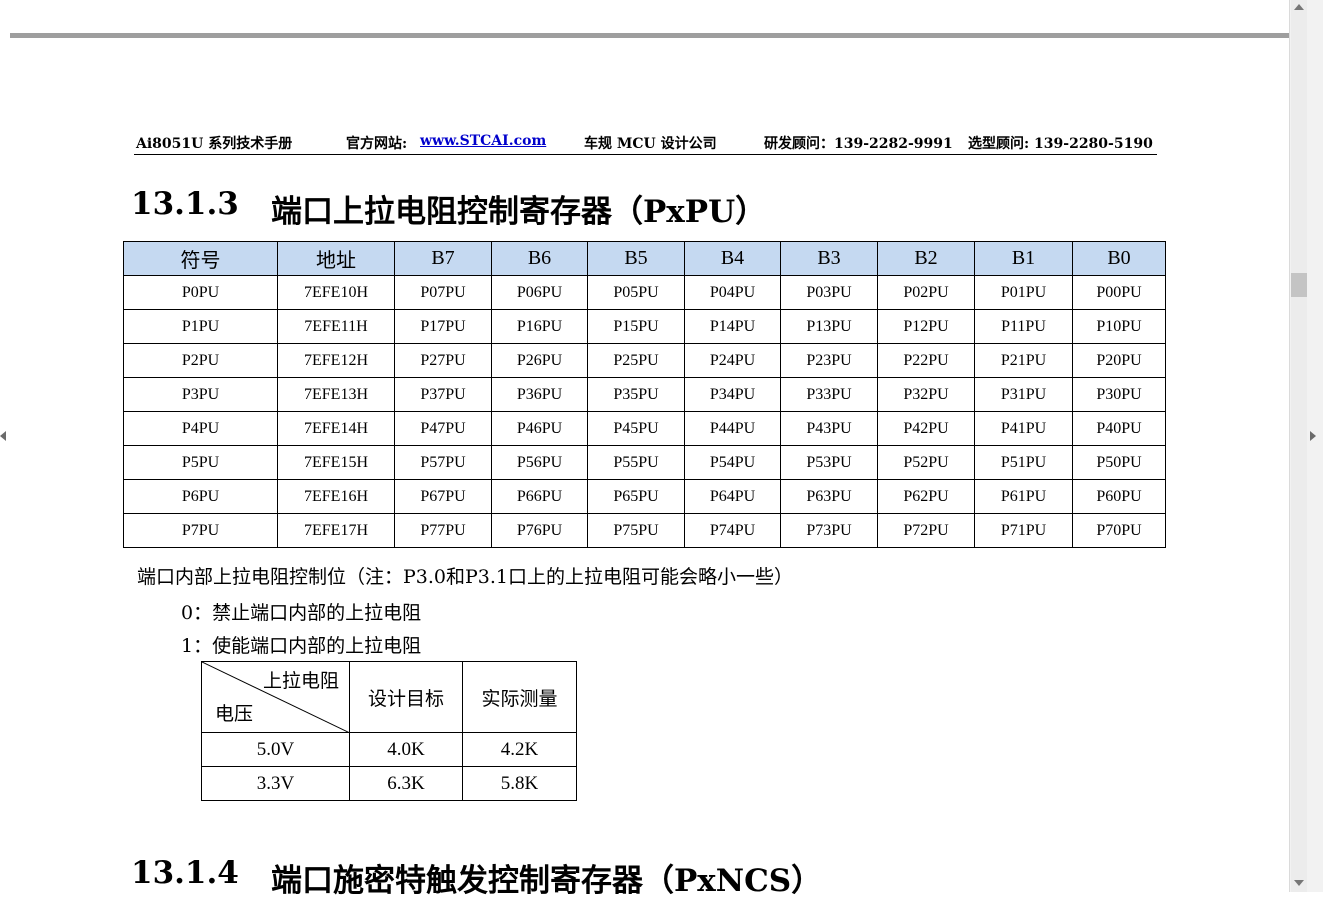  I want to click on bit-cell: P61PU, so click(1023, 496).